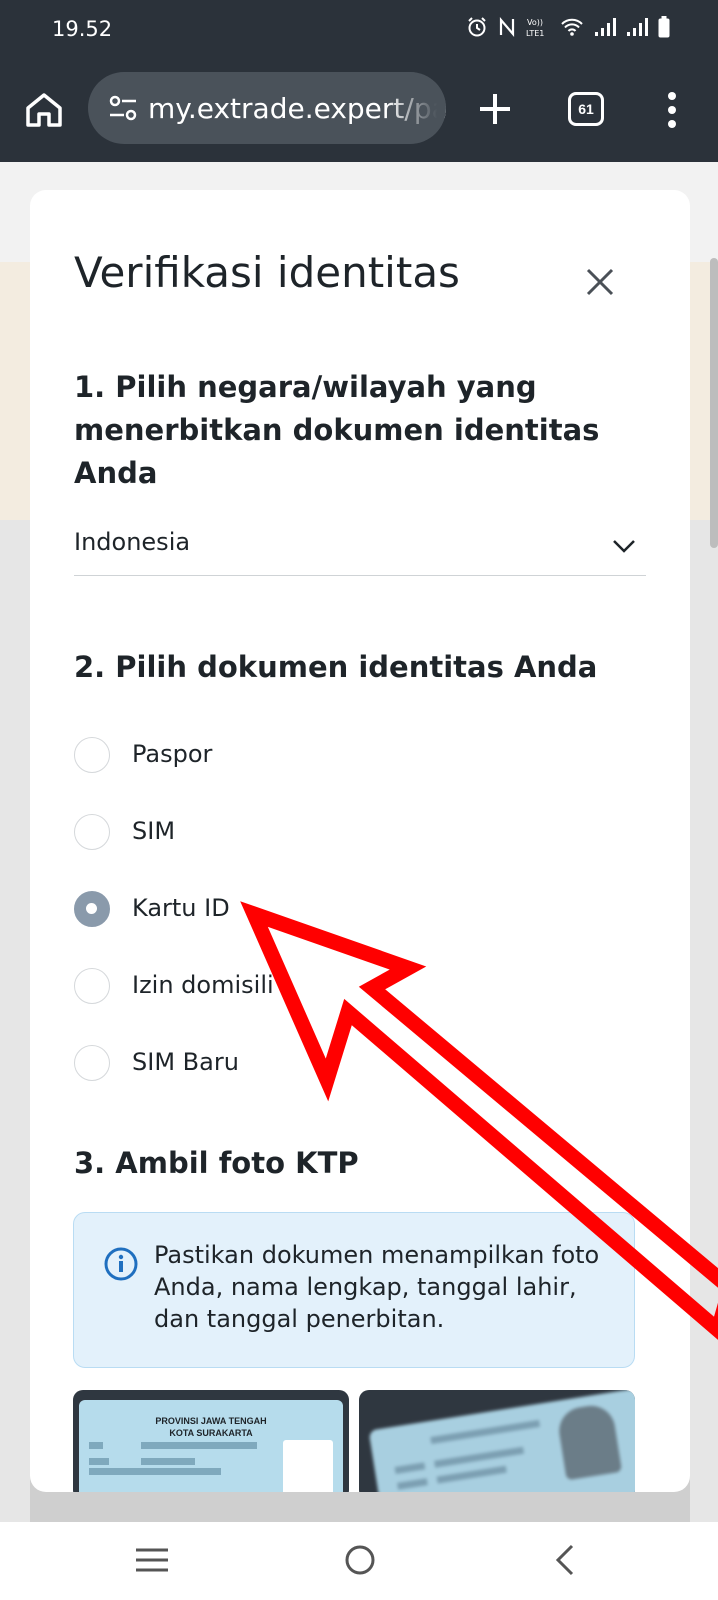  Describe the element at coordinates (284, 1064) in the screenshot. I see `radio-option-sim-baru: SIM Baru` at that location.